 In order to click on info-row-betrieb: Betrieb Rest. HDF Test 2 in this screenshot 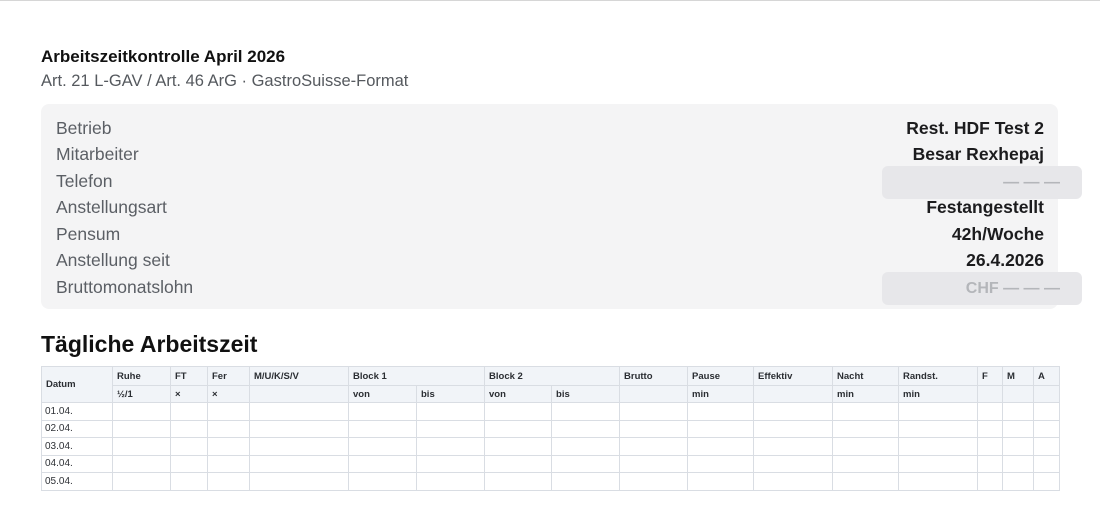, I will do `click(549, 128)`.